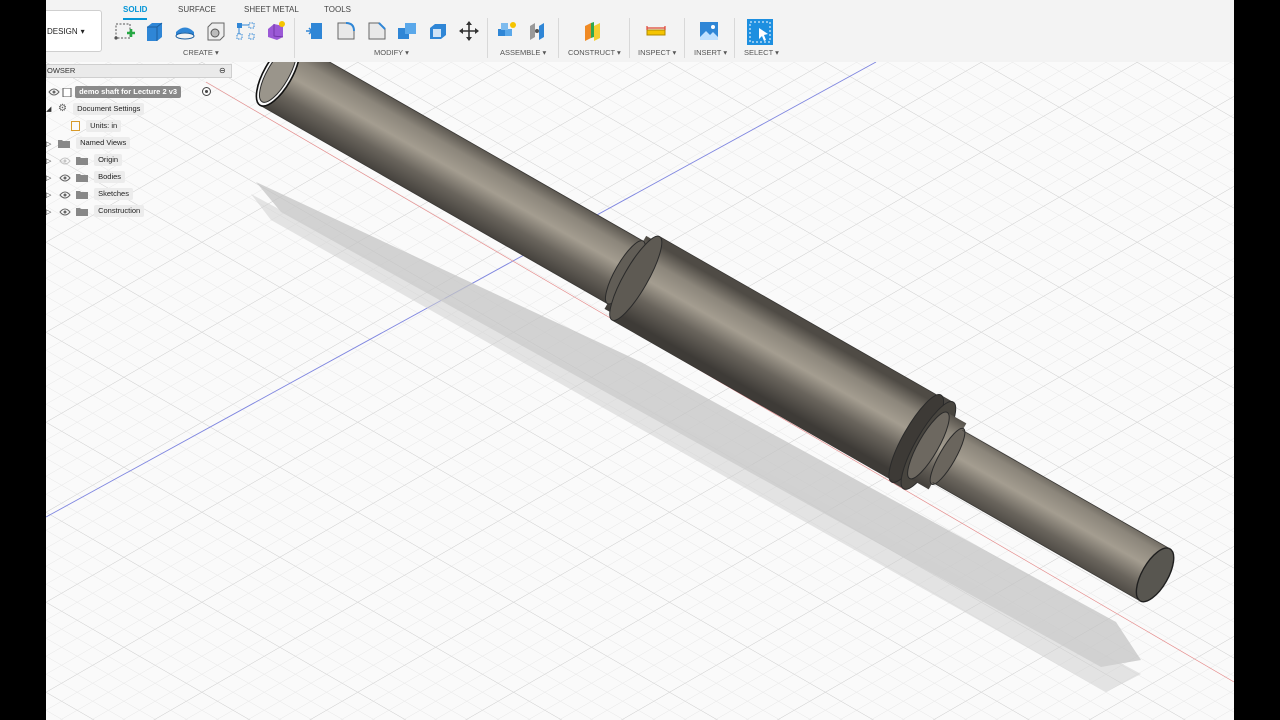 This screenshot has width=1280, height=720. What do you see at coordinates (110, 177) in the screenshot?
I see `tree-item-label: Bodies` at bounding box center [110, 177].